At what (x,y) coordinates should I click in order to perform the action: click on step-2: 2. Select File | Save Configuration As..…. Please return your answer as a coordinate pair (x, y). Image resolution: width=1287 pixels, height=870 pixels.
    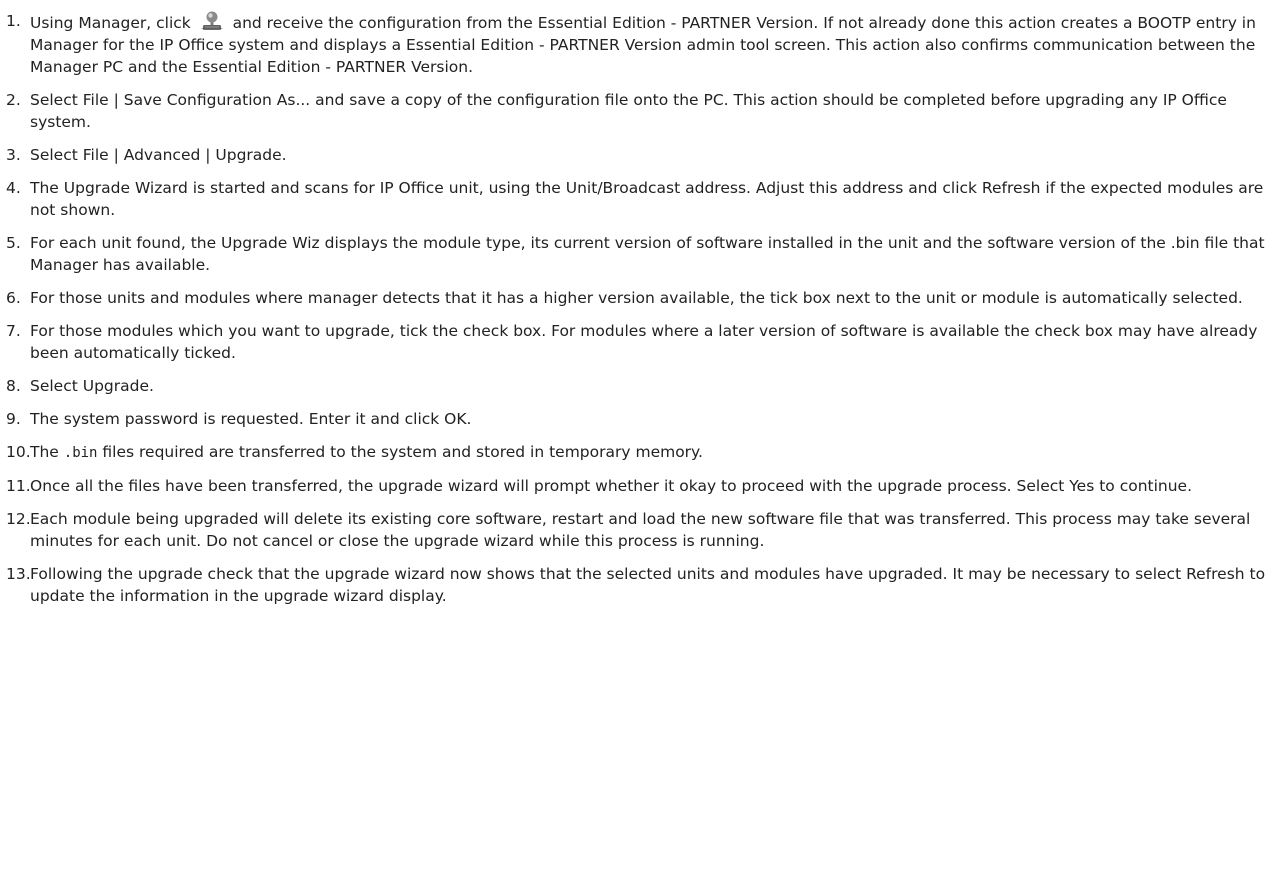
    Looking at the image, I should click on (643, 111).